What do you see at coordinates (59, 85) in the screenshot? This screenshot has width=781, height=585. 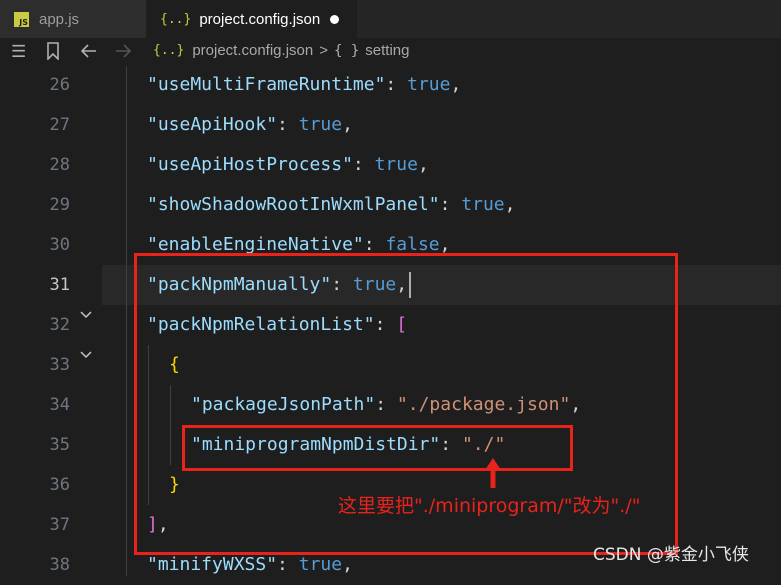 I see `line-number: 26` at bounding box center [59, 85].